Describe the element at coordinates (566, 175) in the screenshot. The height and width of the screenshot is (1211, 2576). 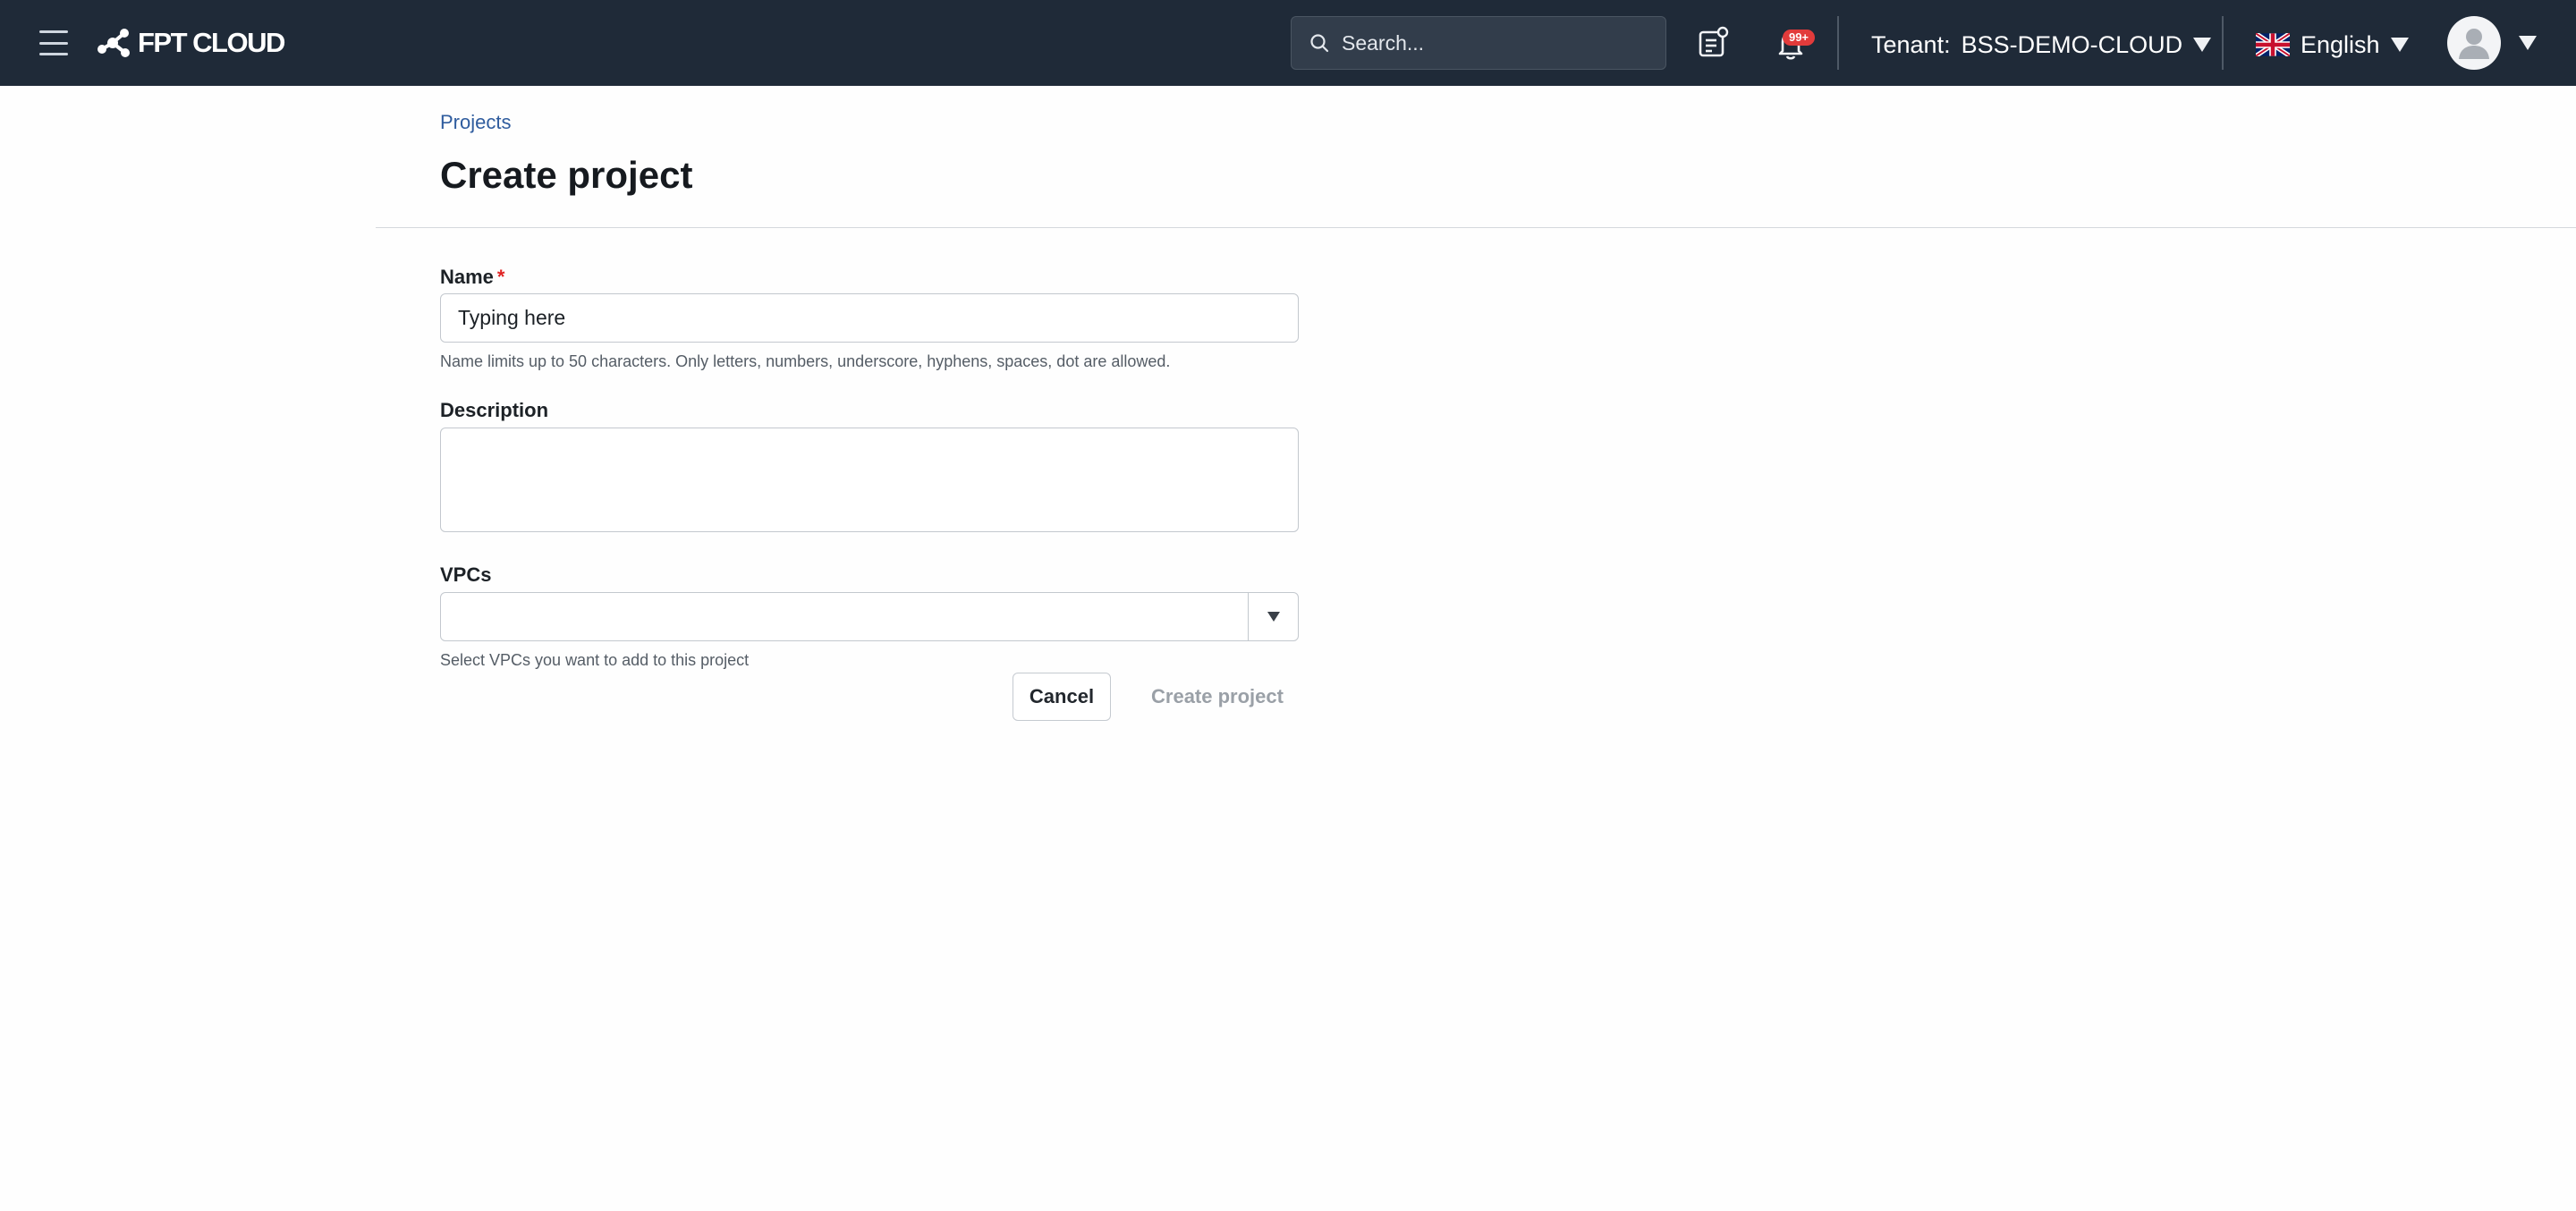
I see `page-title: Create project` at that location.